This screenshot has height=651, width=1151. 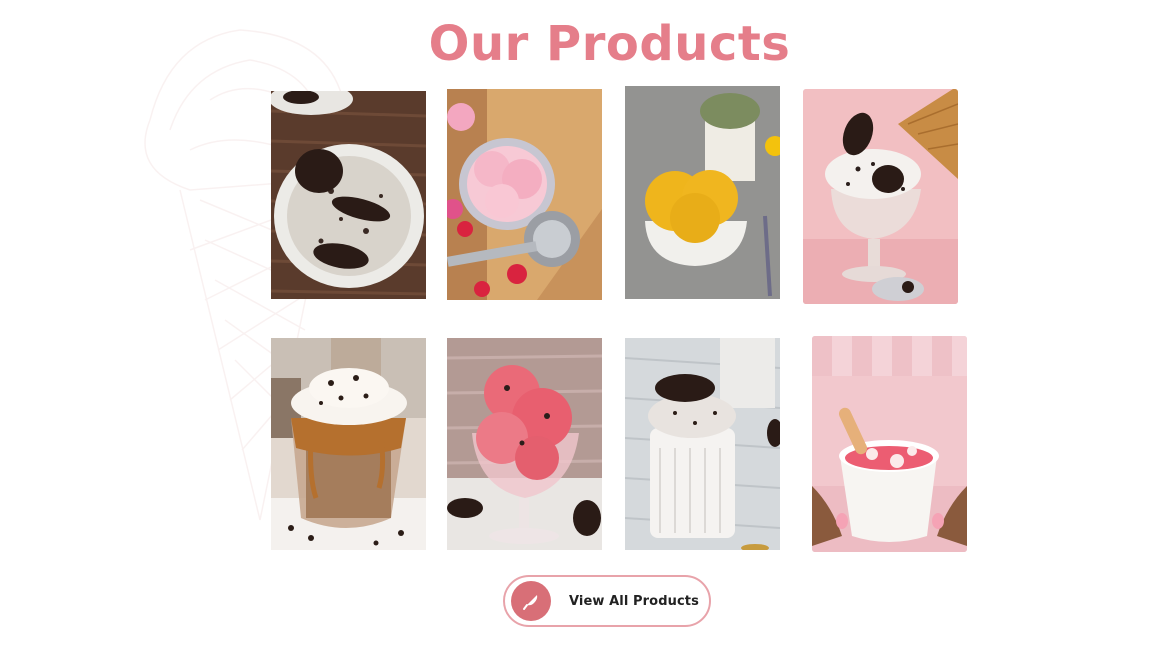 I want to click on view-all-products-label: View All Products, so click(x=634, y=601).